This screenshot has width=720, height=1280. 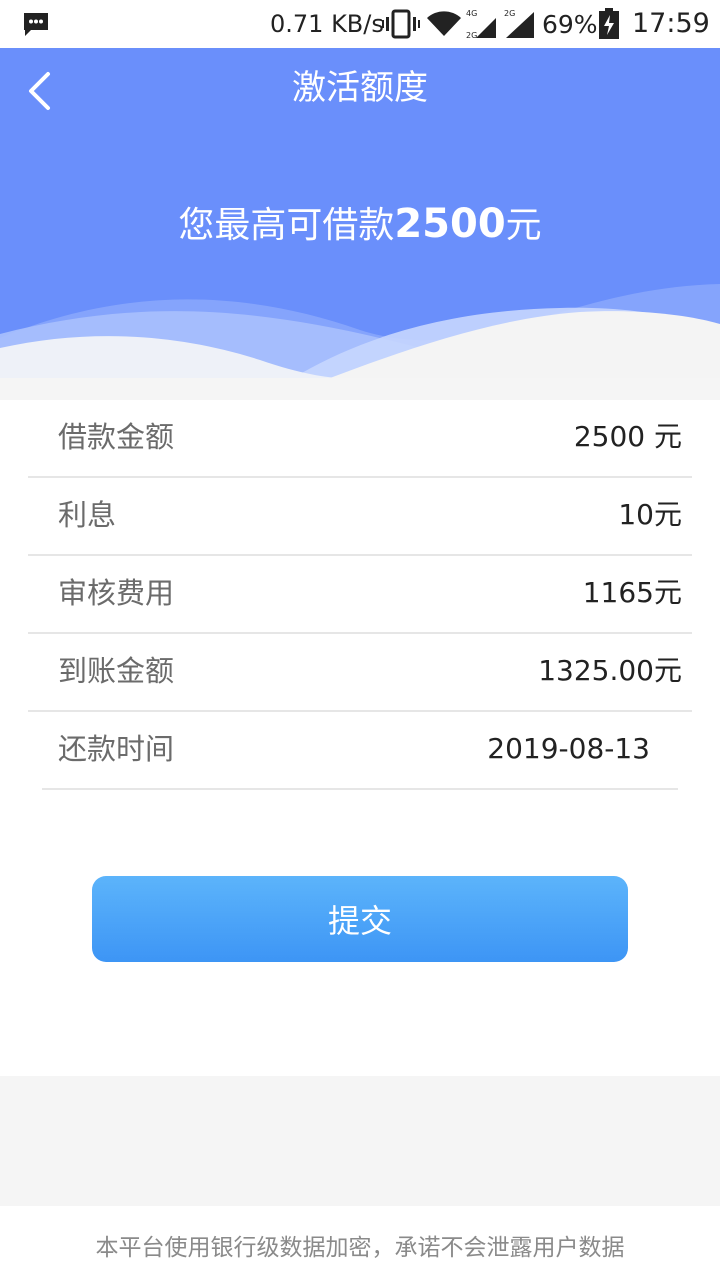 What do you see at coordinates (568, 748) in the screenshot?
I see `detail-value: 2019-08-13` at bounding box center [568, 748].